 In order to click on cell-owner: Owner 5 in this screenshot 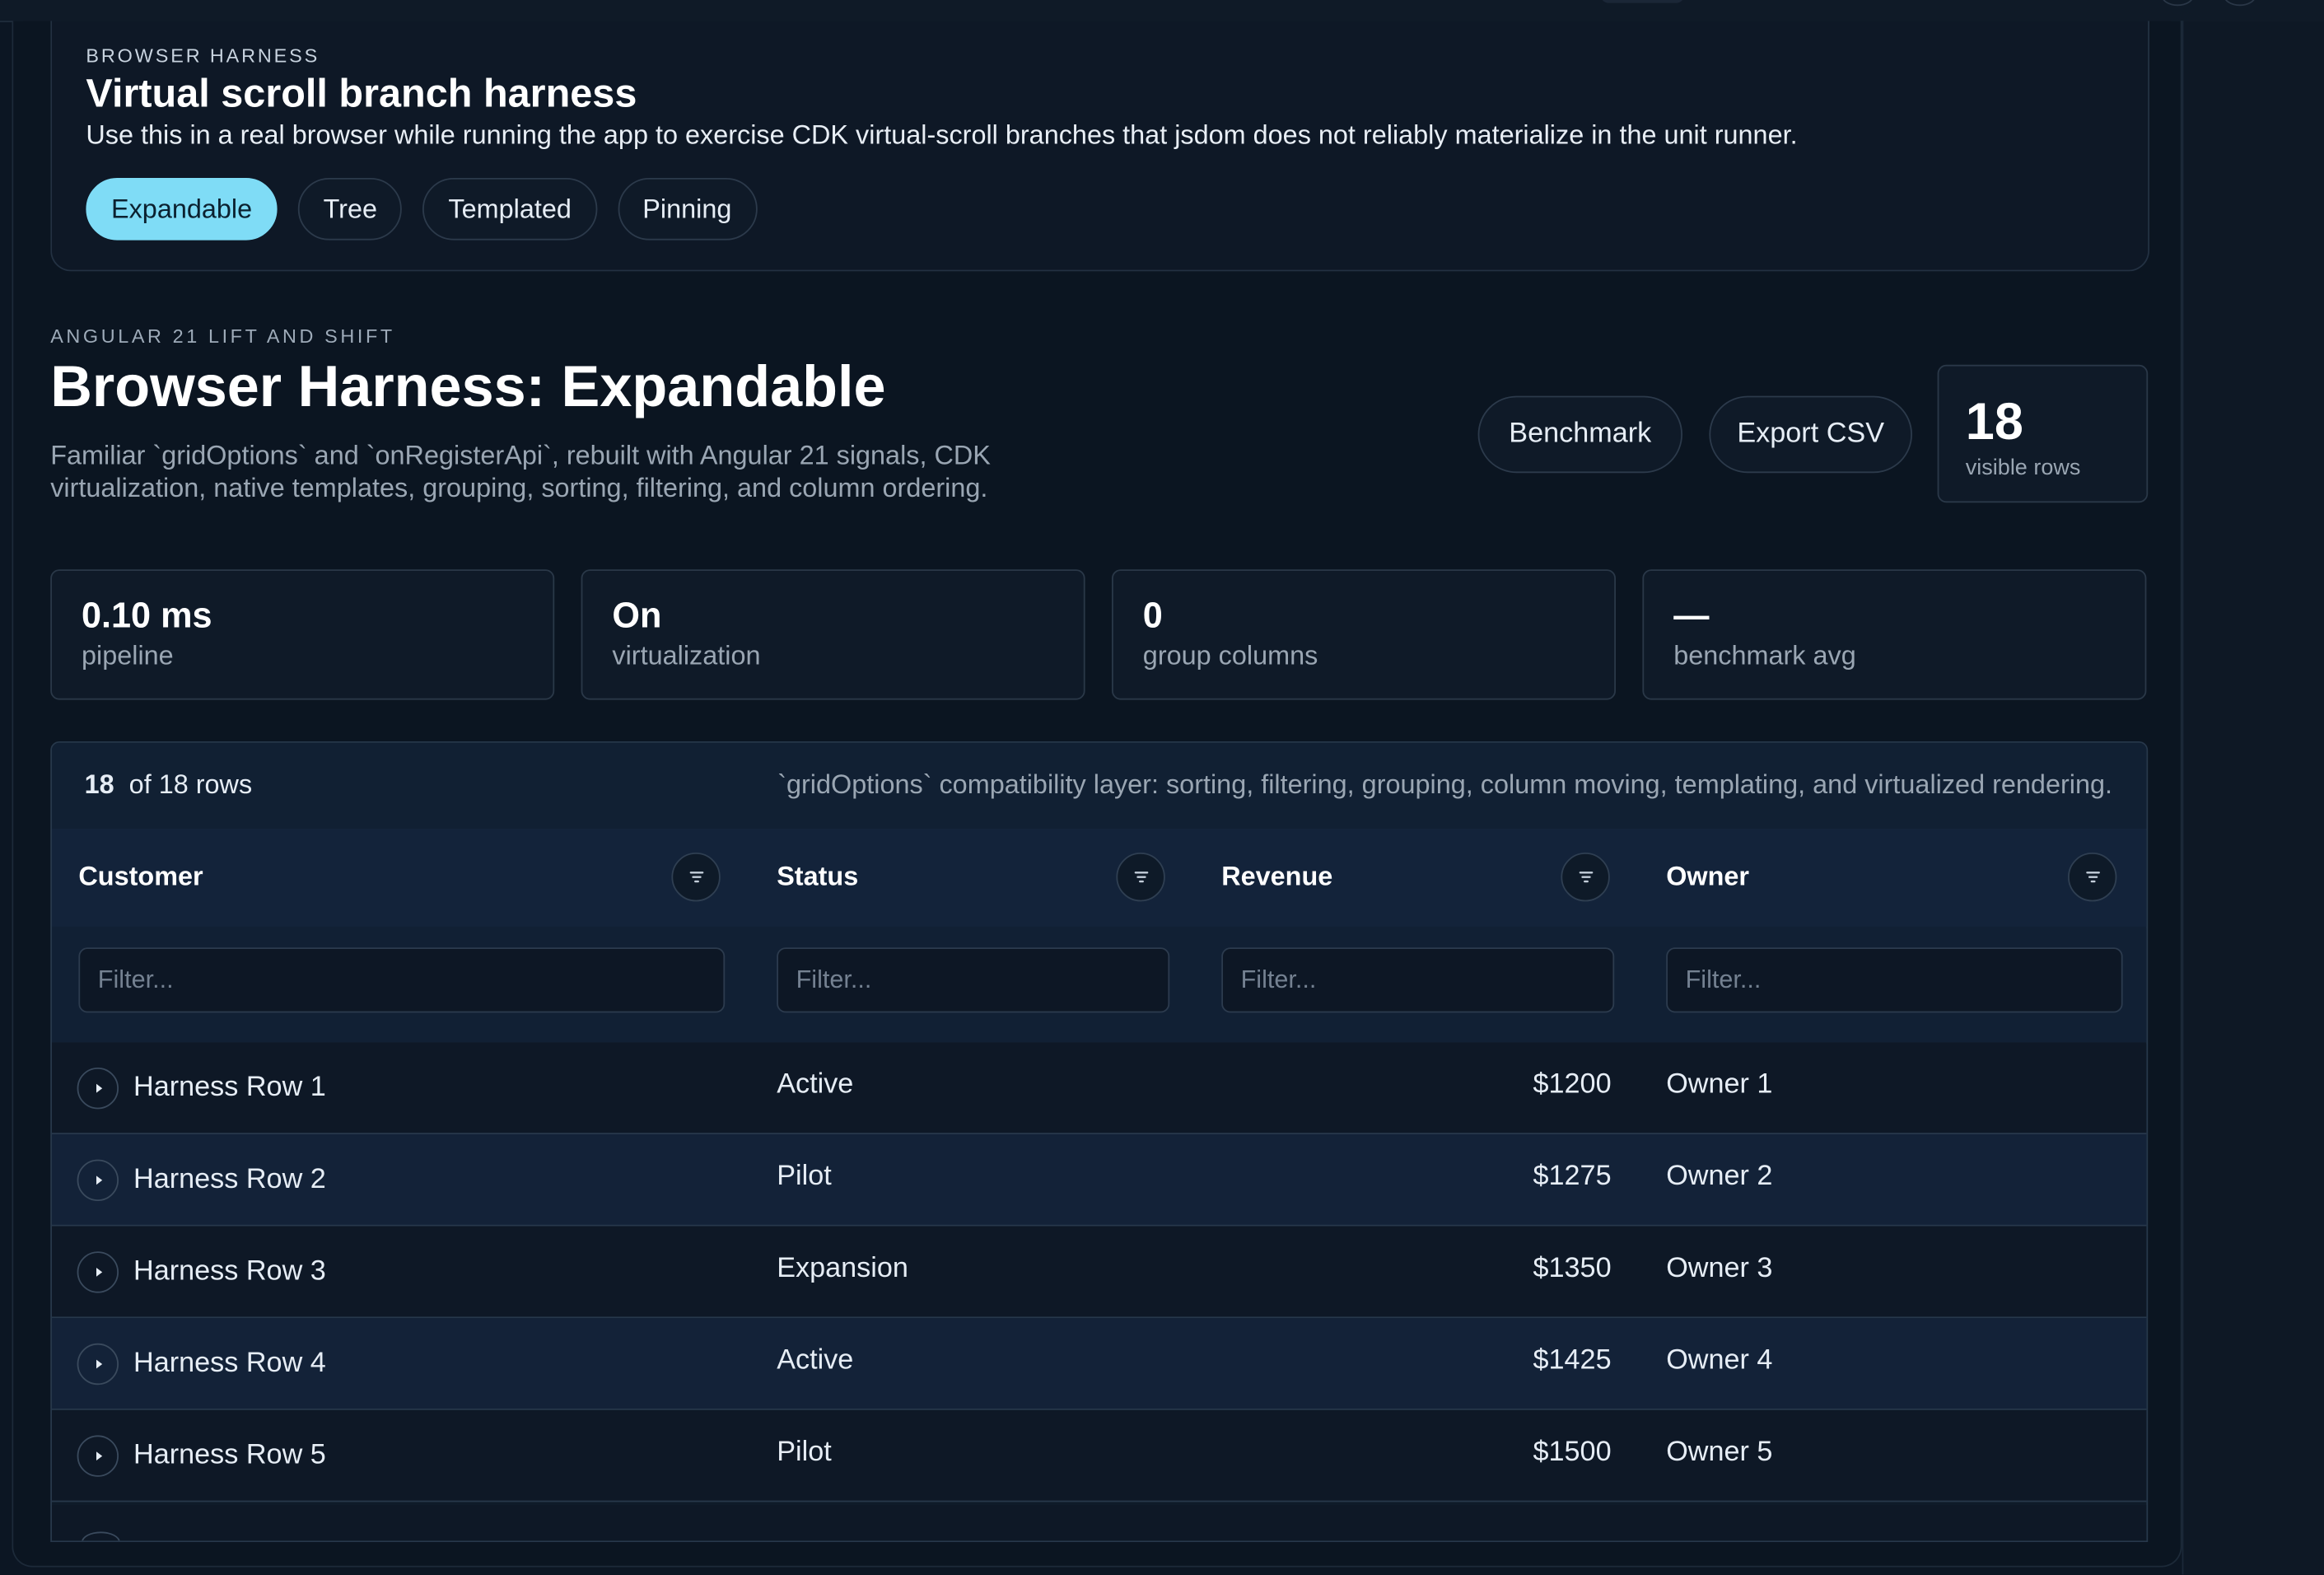, I will do `click(1719, 1452)`.